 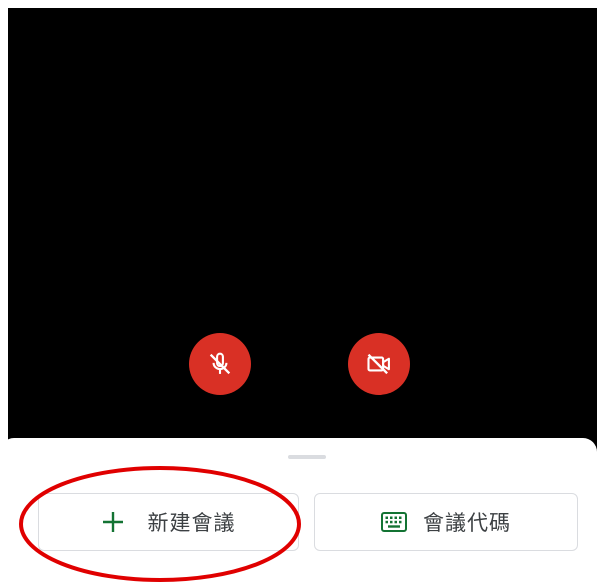 I want to click on camera-toggle-button, so click(x=379, y=364).